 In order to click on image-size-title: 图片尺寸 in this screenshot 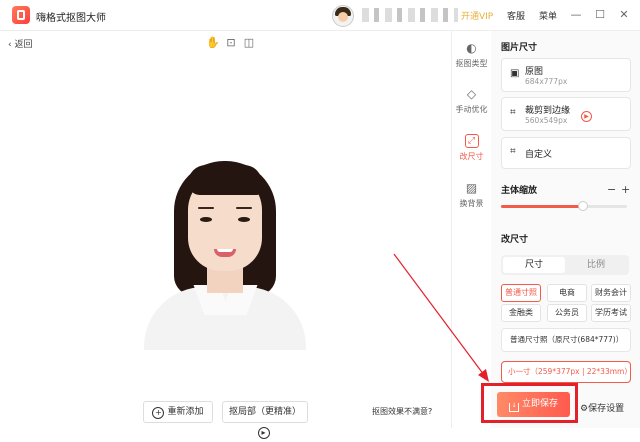, I will do `click(519, 48)`.